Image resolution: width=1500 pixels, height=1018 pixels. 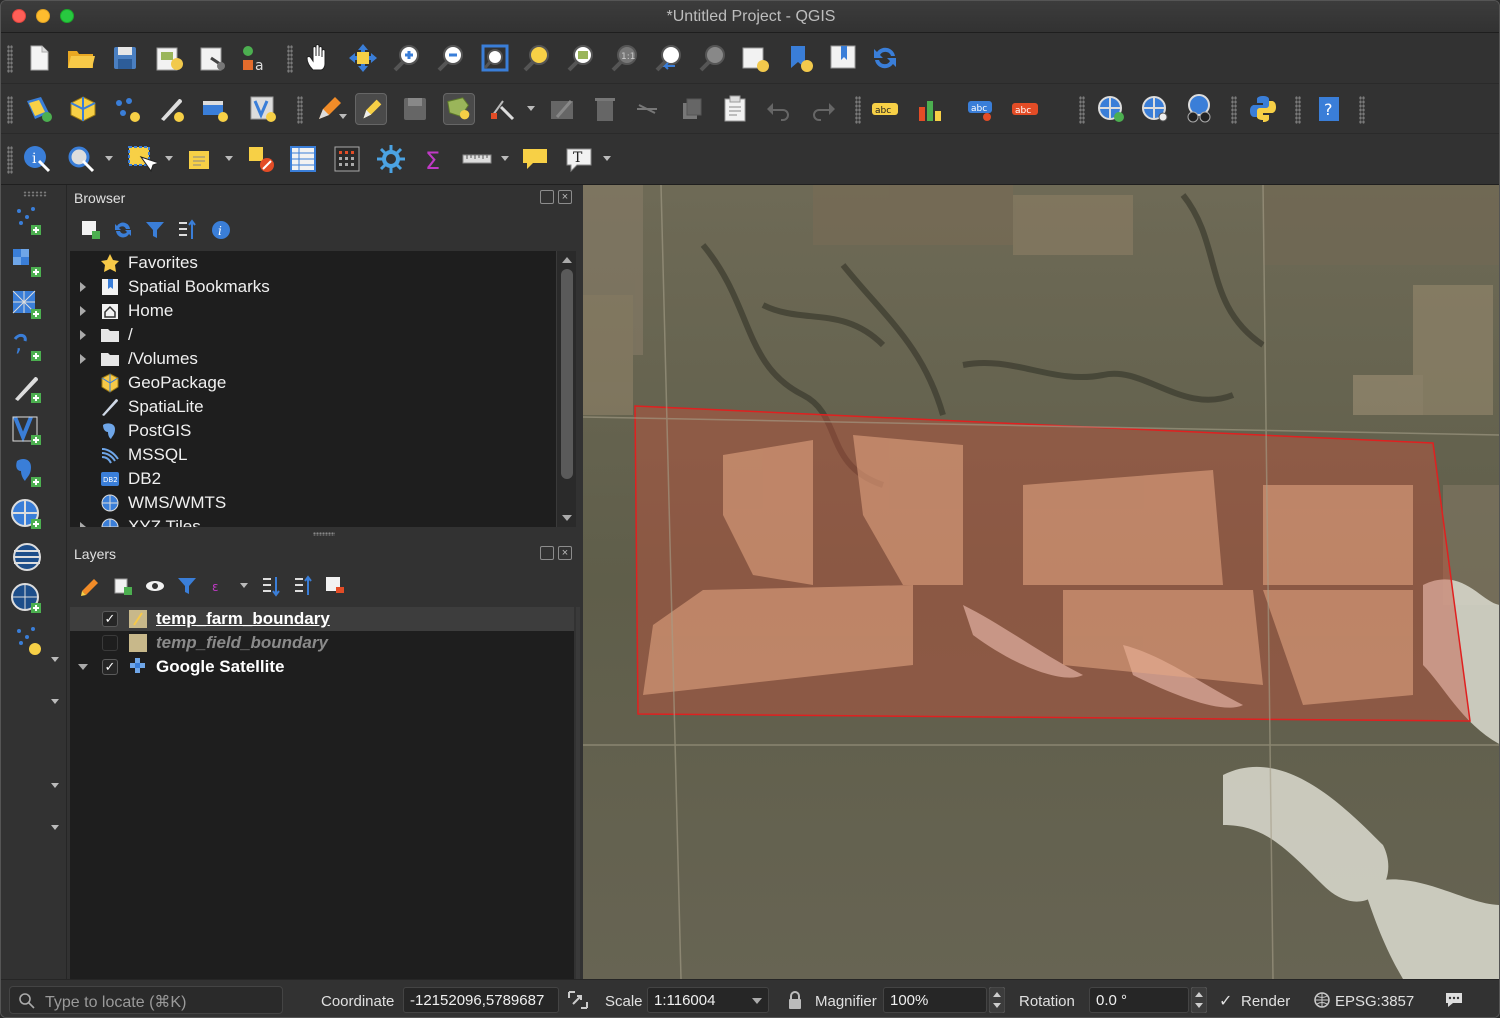 What do you see at coordinates (1025, 109) in the screenshot?
I see `label-properties-icon: abc` at bounding box center [1025, 109].